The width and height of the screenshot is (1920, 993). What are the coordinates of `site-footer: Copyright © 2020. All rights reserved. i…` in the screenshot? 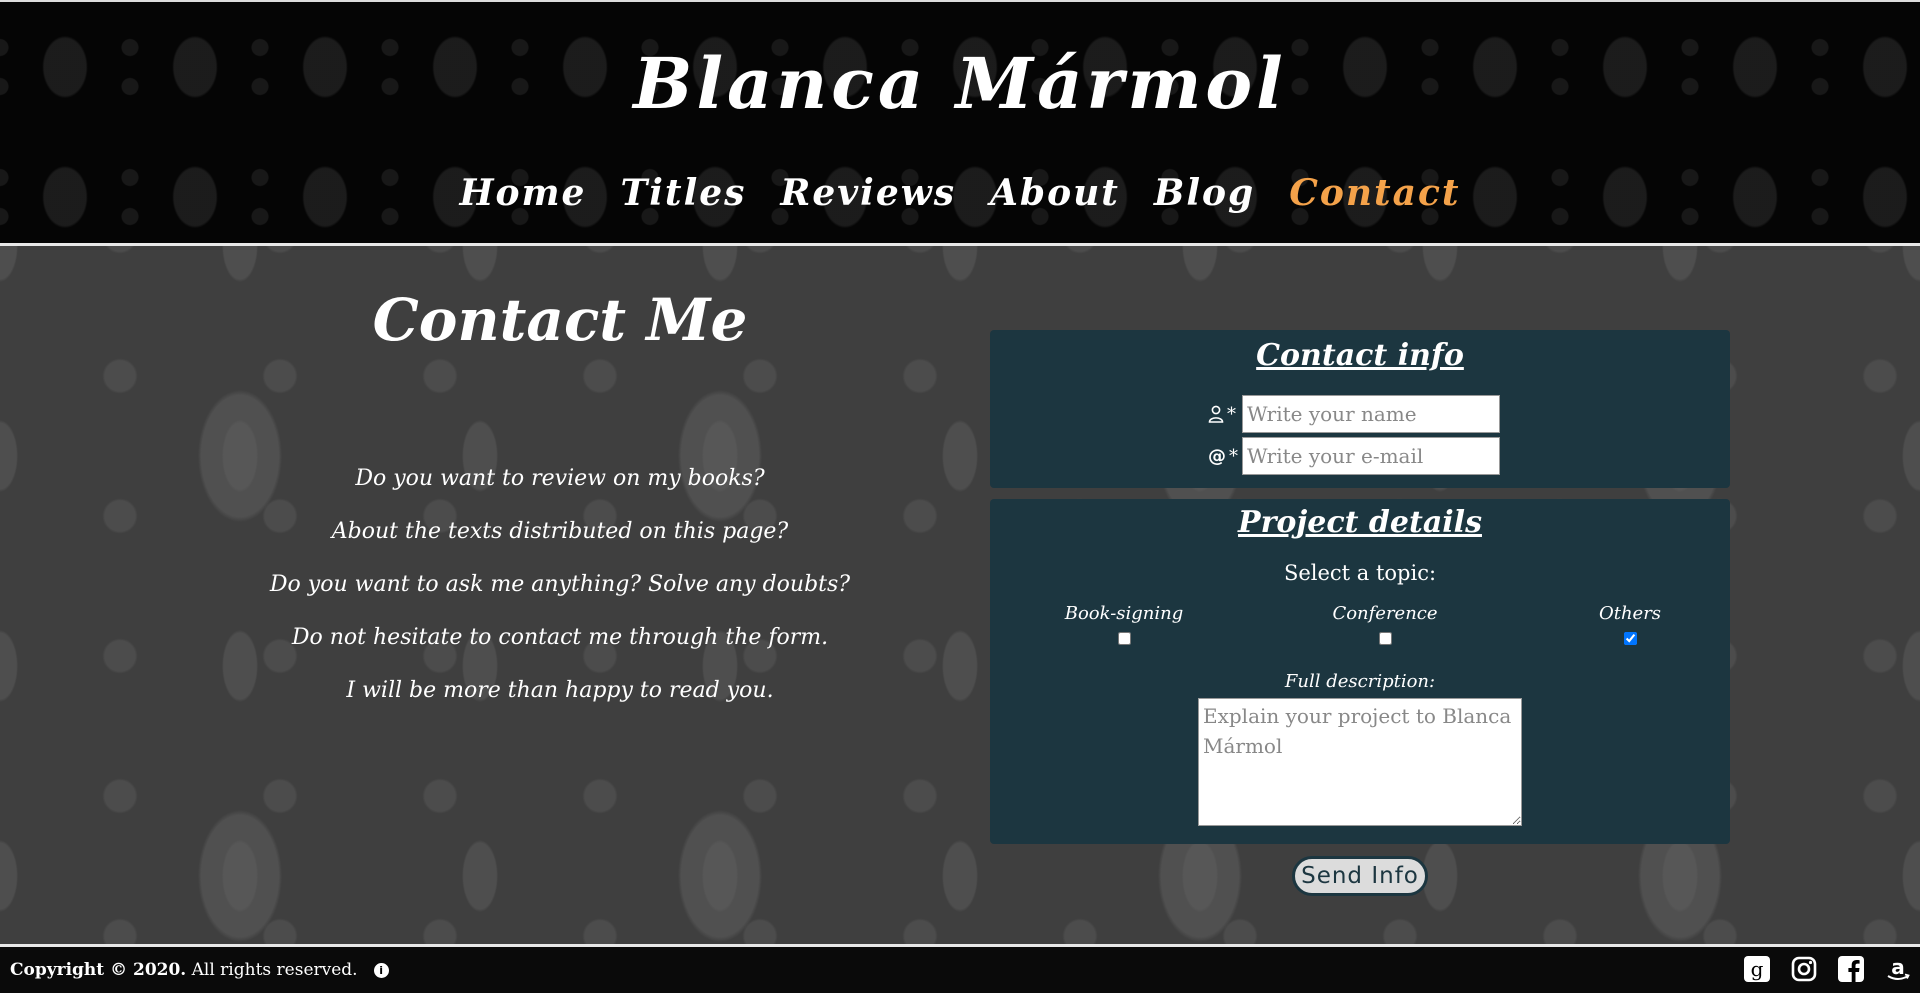 It's located at (960, 968).